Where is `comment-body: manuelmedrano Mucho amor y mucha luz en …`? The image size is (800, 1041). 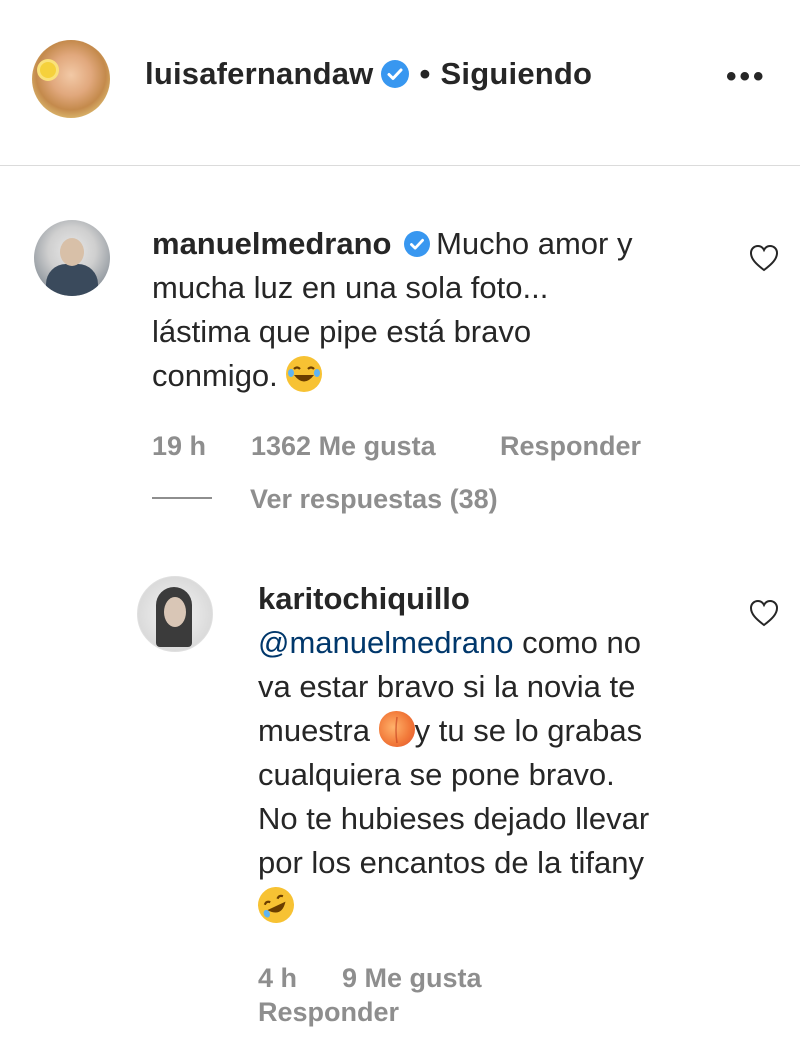
comment-body: manuelmedrano Mucho amor y mucha luz en … is located at coordinates (437, 310).